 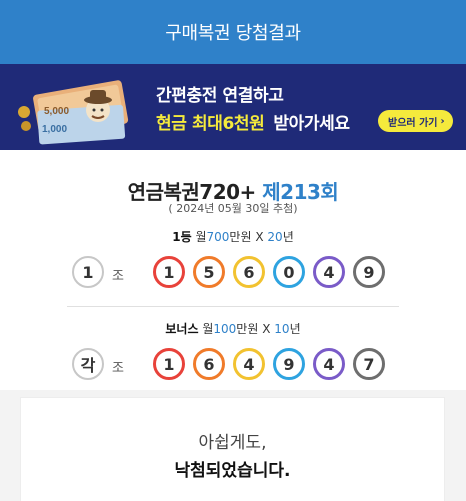 I want to click on section-divider, so click(x=233, y=306).